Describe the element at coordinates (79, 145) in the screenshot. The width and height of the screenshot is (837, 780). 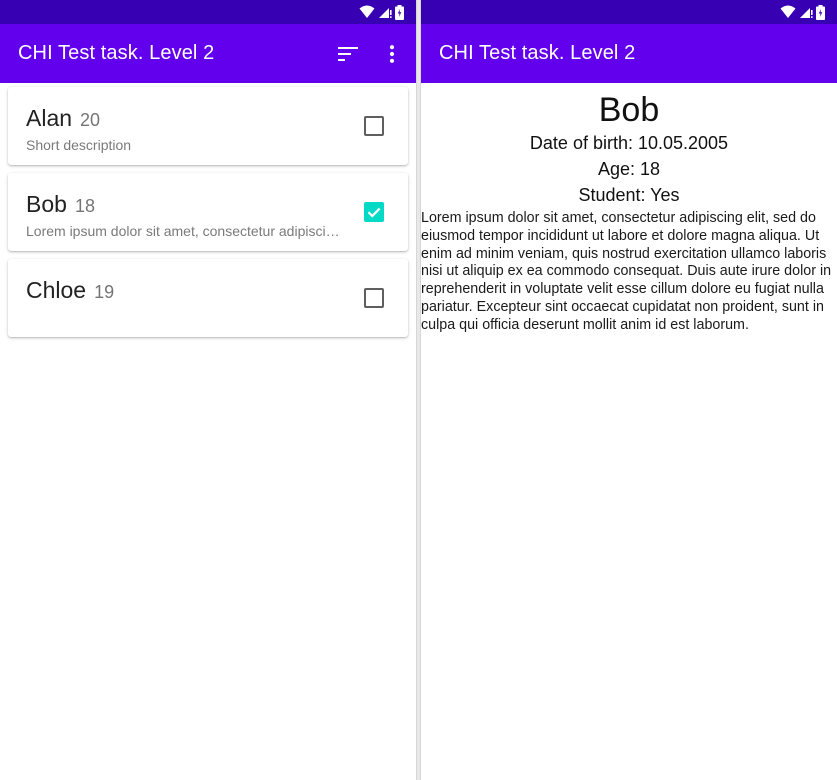
I see `student-description: Short description` at that location.